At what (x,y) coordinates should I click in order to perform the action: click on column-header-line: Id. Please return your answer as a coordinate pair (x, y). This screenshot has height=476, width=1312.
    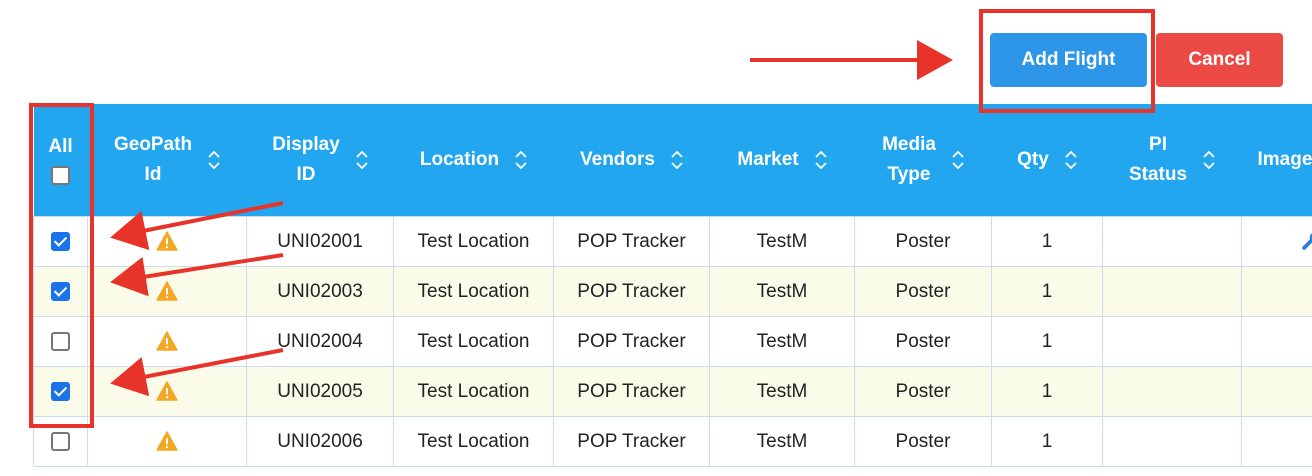
    Looking at the image, I should click on (153, 174).